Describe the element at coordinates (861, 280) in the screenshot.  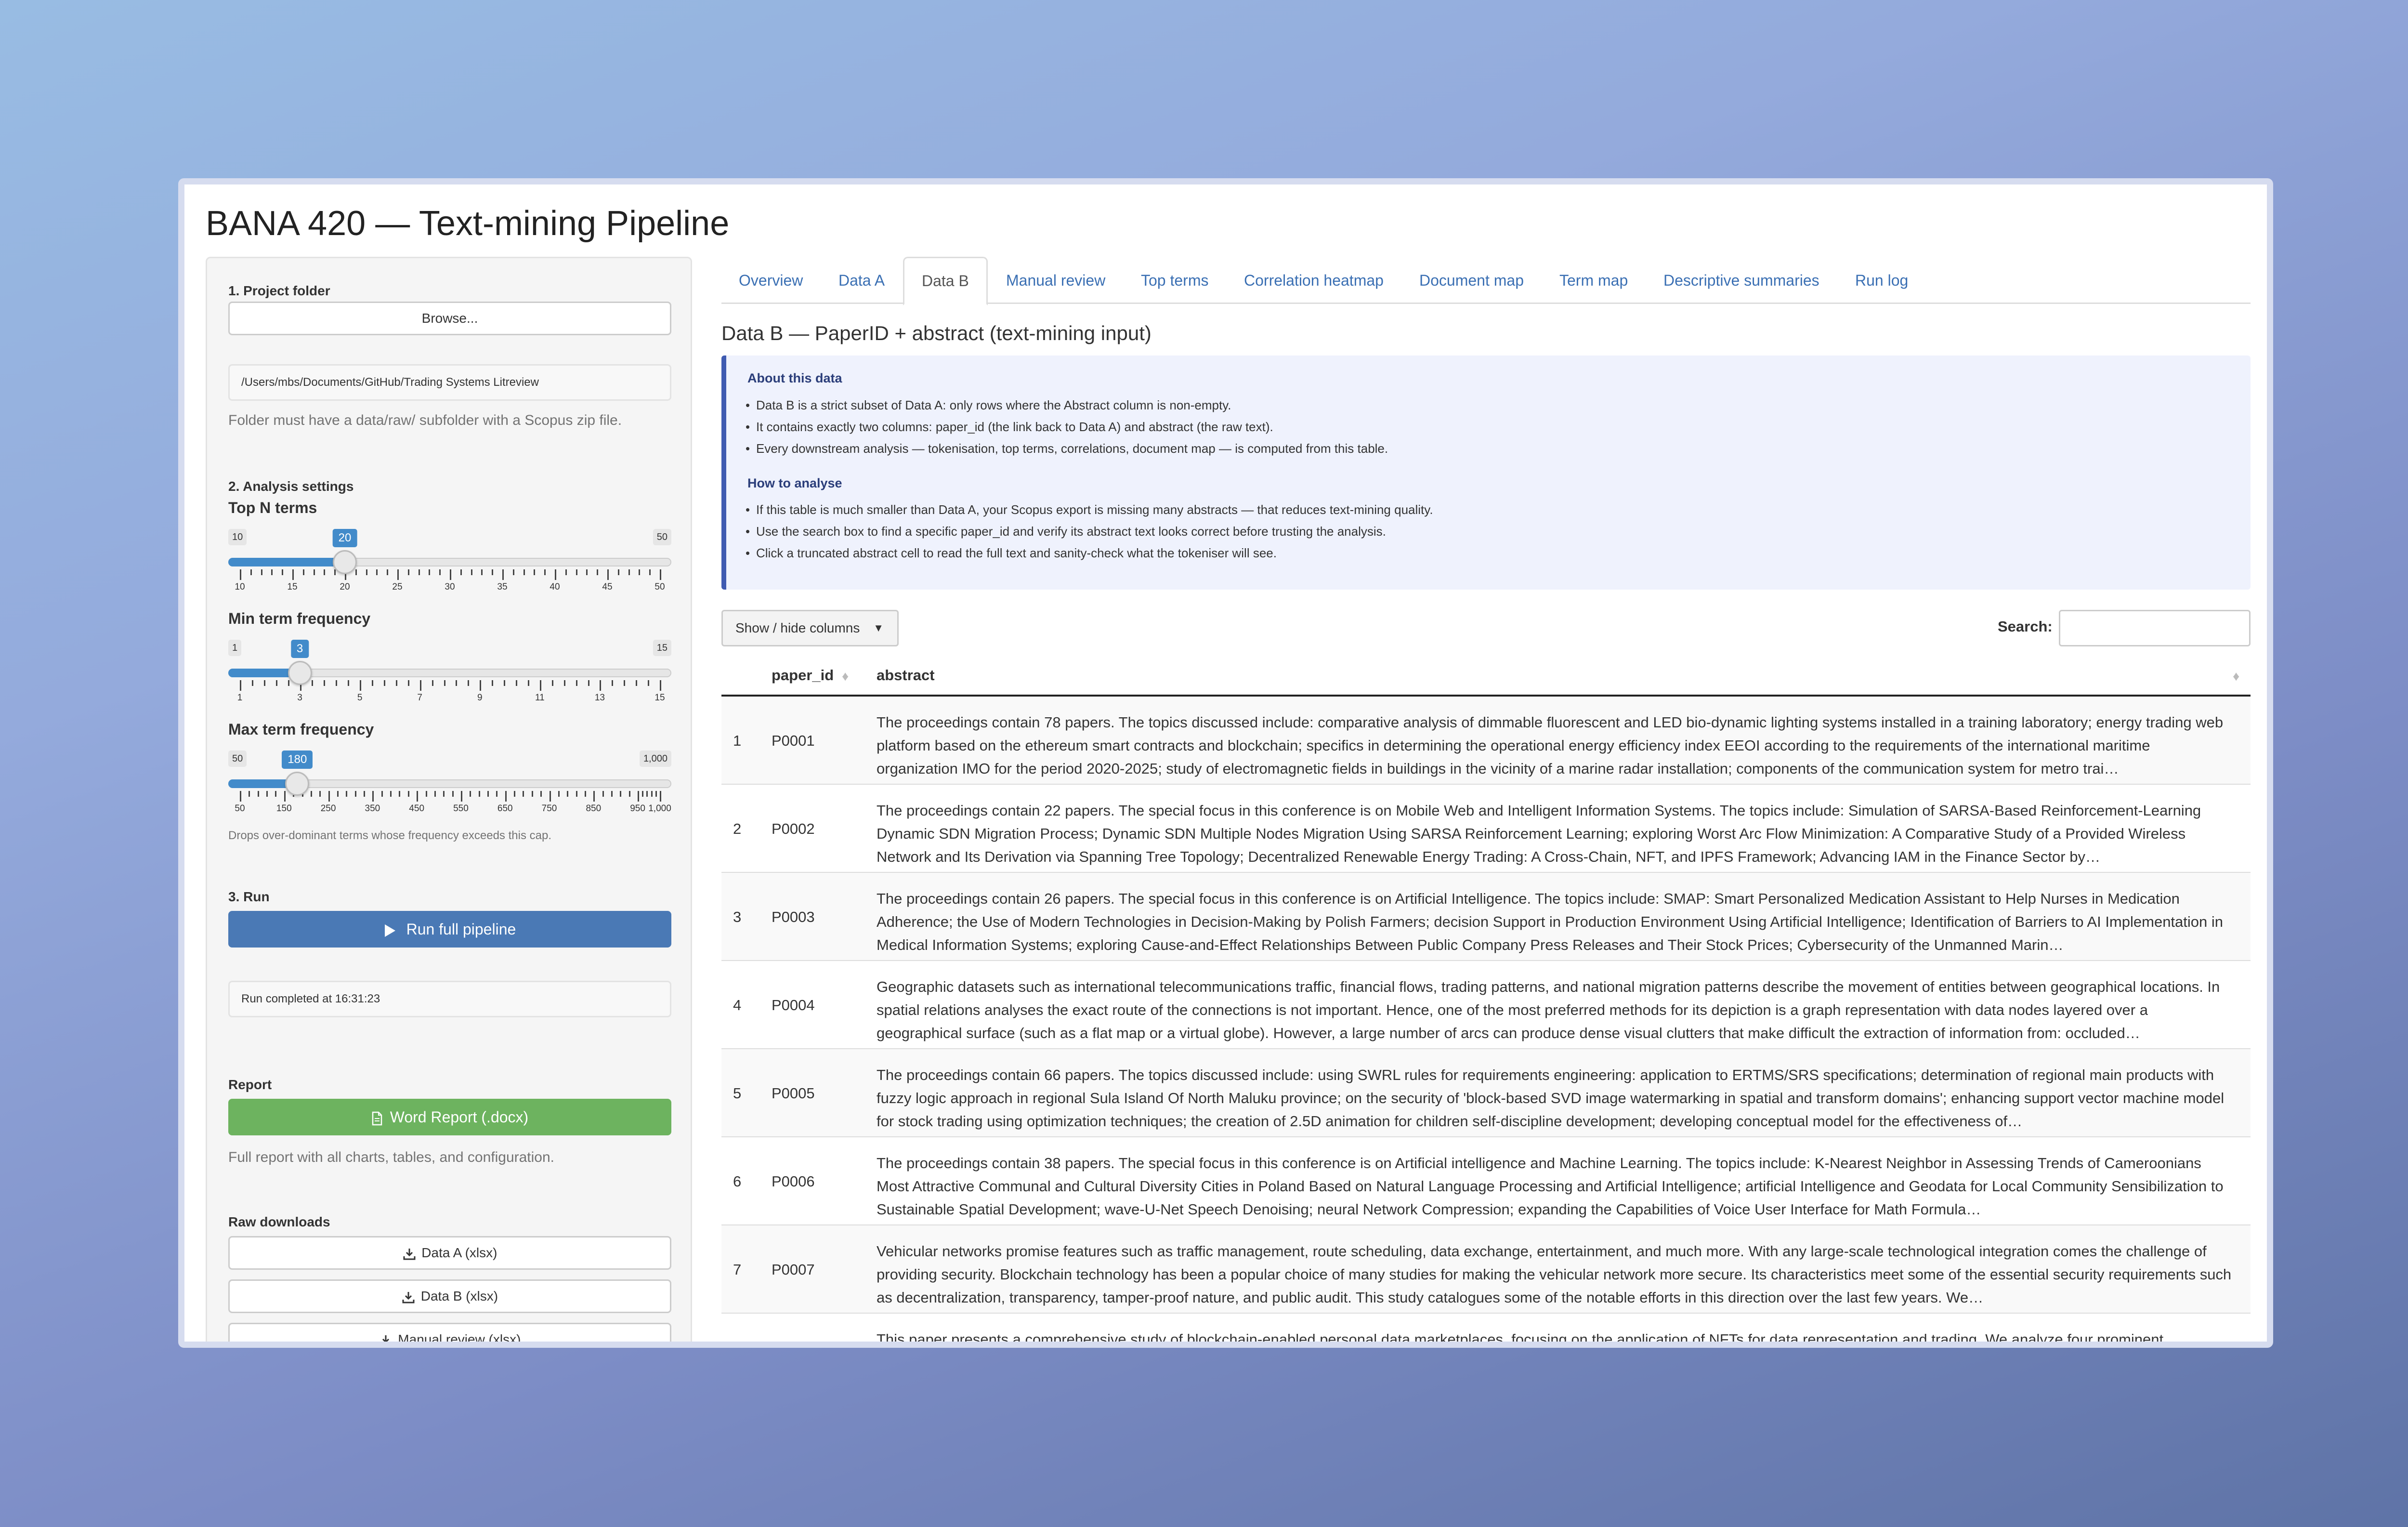
I see `tab-data-a: Data A` at that location.